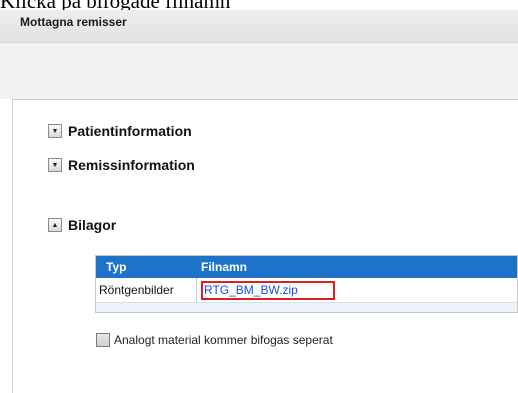 Image resolution: width=518 pixels, height=393 pixels. I want to click on window-titlebar: Mottagna remisser, so click(259, 26).